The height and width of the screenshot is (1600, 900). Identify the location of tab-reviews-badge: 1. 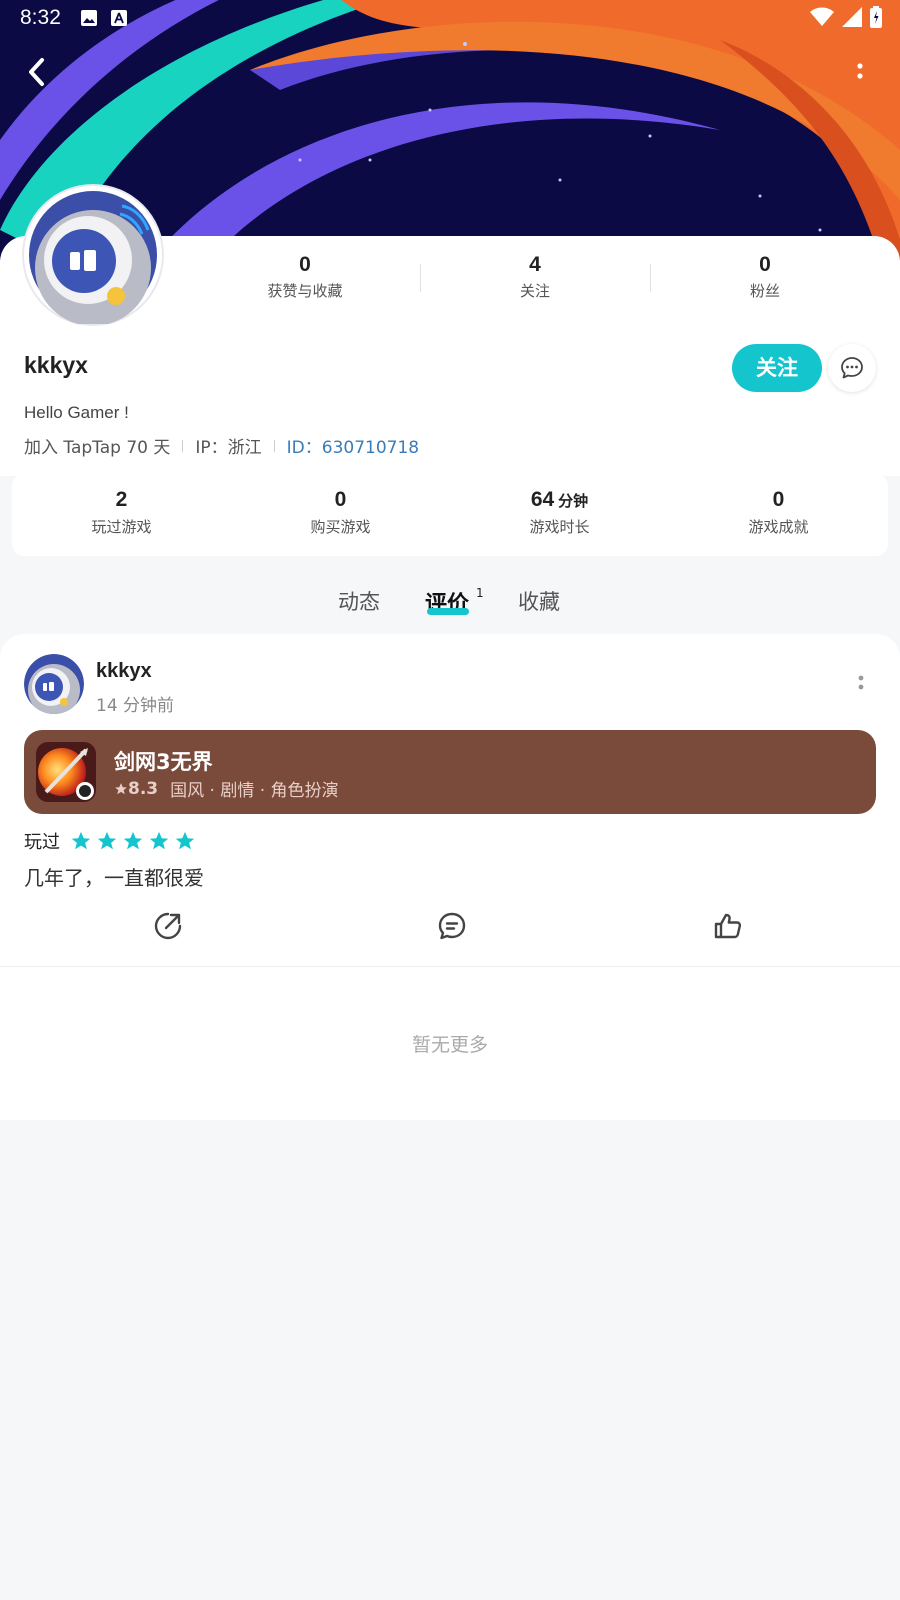
(480, 593).